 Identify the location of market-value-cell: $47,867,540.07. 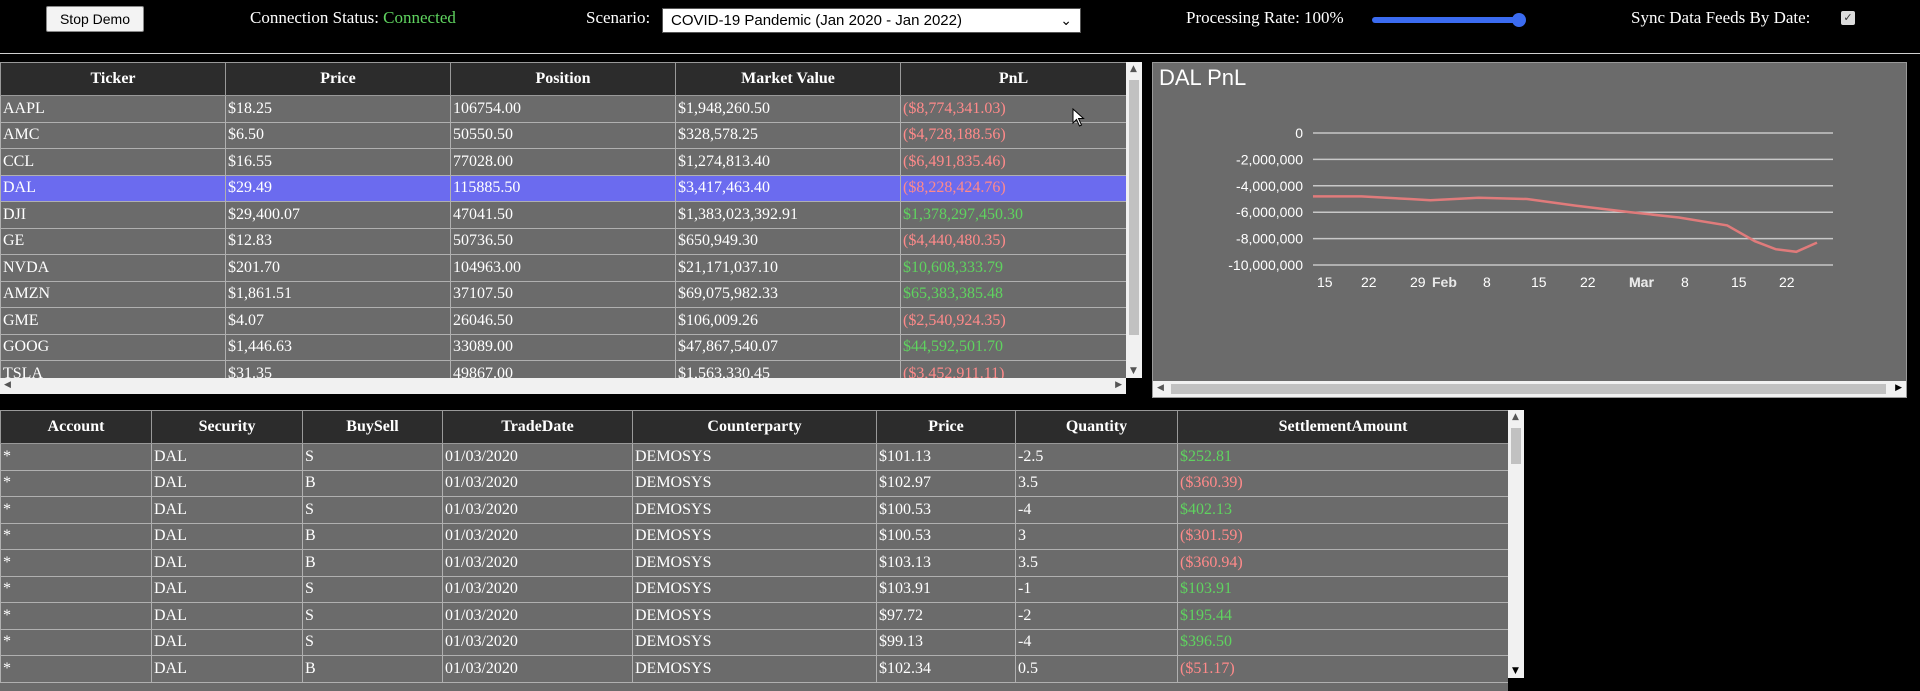
(788, 347).